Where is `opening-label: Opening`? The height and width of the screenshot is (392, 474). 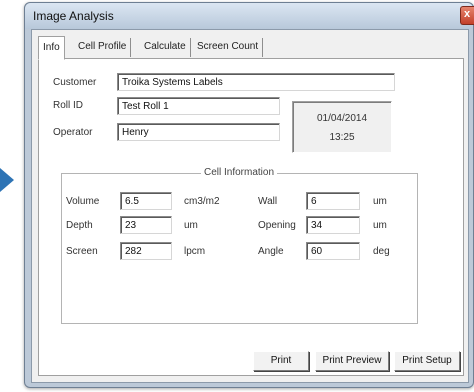
opening-label: Opening is located at coordinates (277, 225).